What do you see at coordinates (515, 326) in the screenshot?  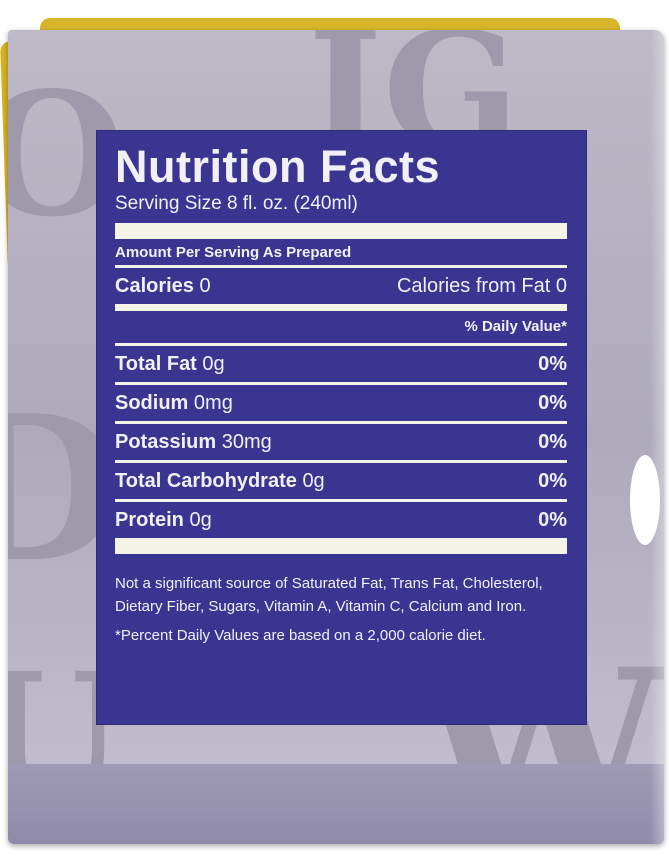 I see `daily-value-header: % Daily Value*` at bounding box center [515, 326].